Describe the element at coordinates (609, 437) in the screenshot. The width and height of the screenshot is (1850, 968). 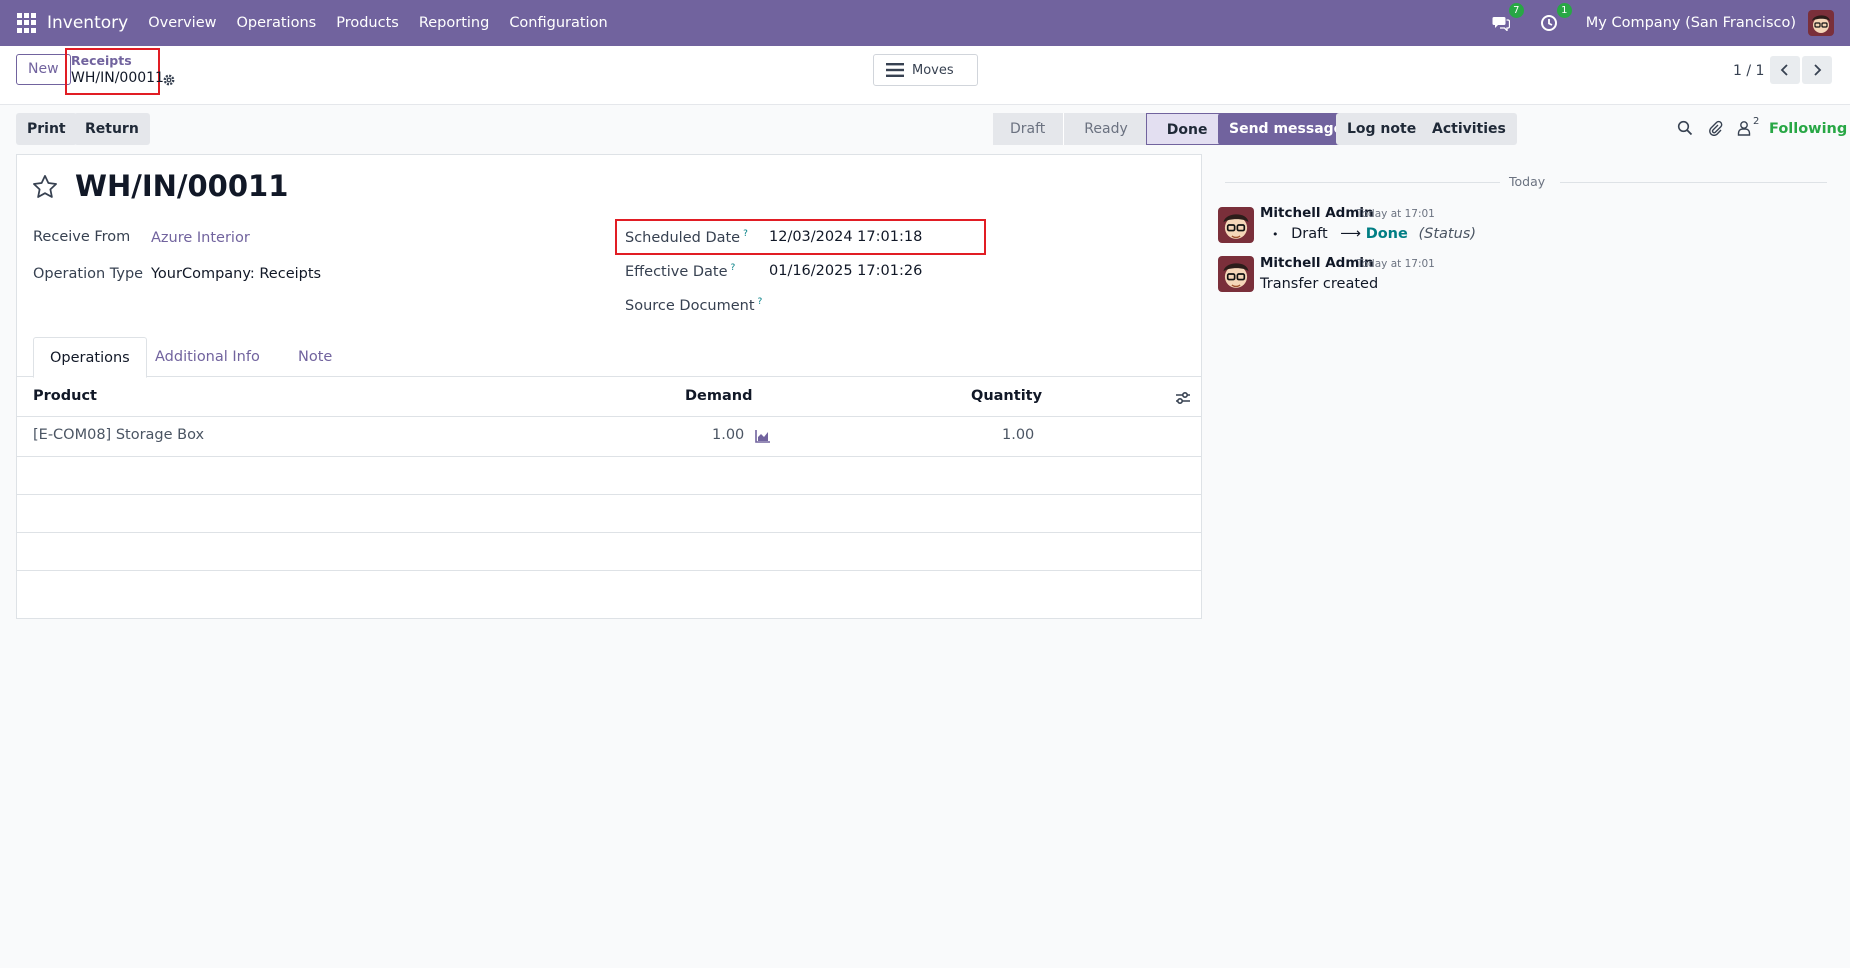
I see `table-row: [E-COM08] Storage Box 1.00 1.00` at that location.